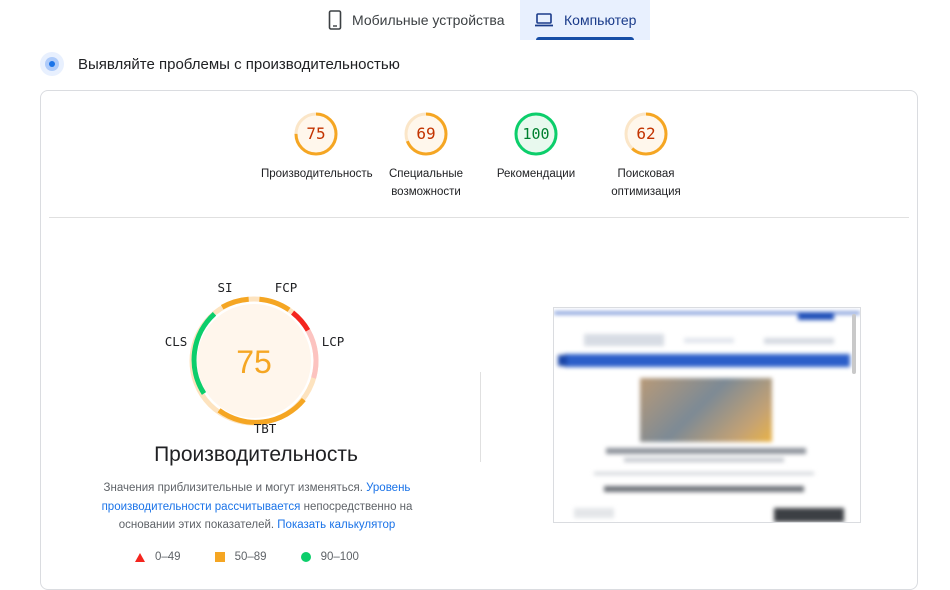  I want to click on section-heading: Выявляйте проблемы с производительностью, so click(220, 64).